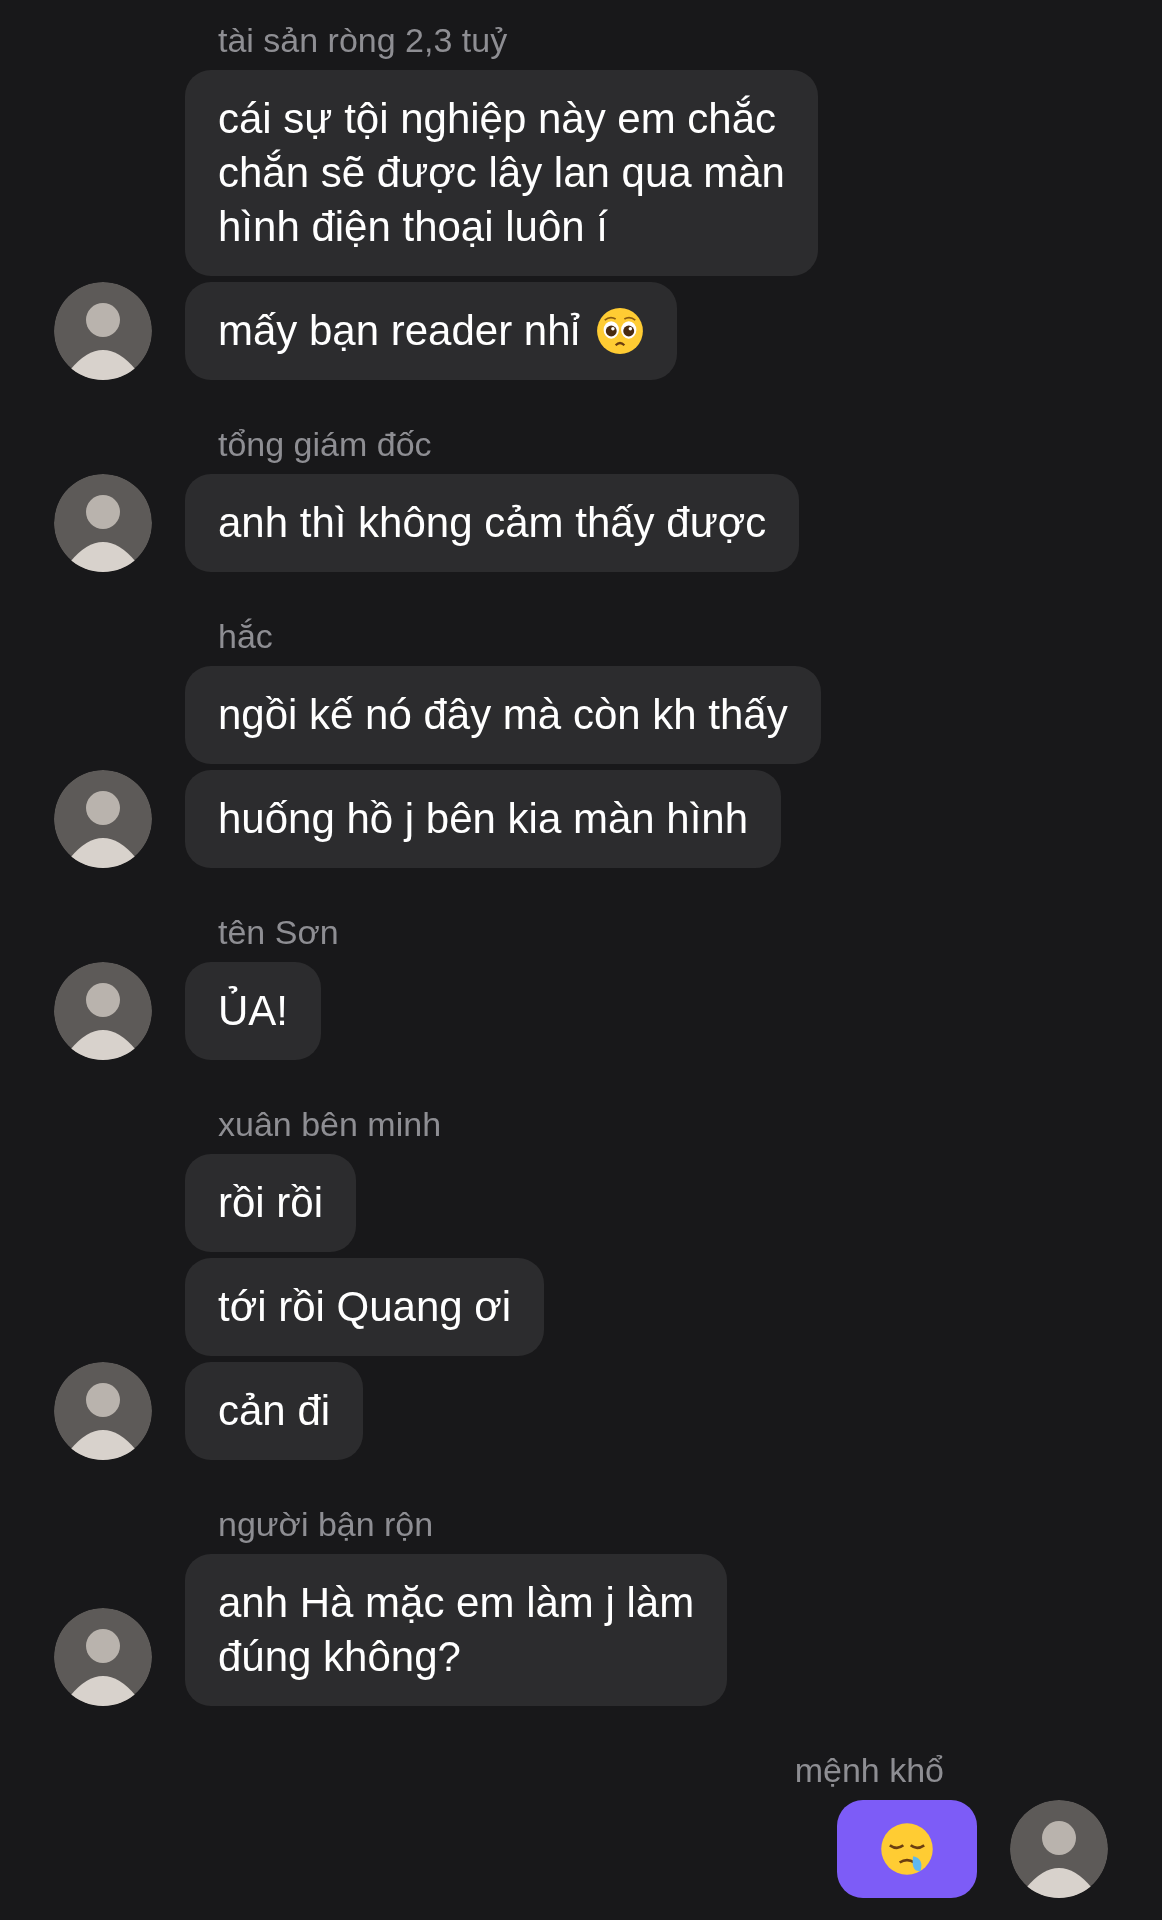 Image resolution: width=1162 pixels, height=1920 pixels. What do you see at coordinates (492, 523) in the screenshot?
I see `message-text: anh thì không cảm thấy được` at bounding box center [492, 523].